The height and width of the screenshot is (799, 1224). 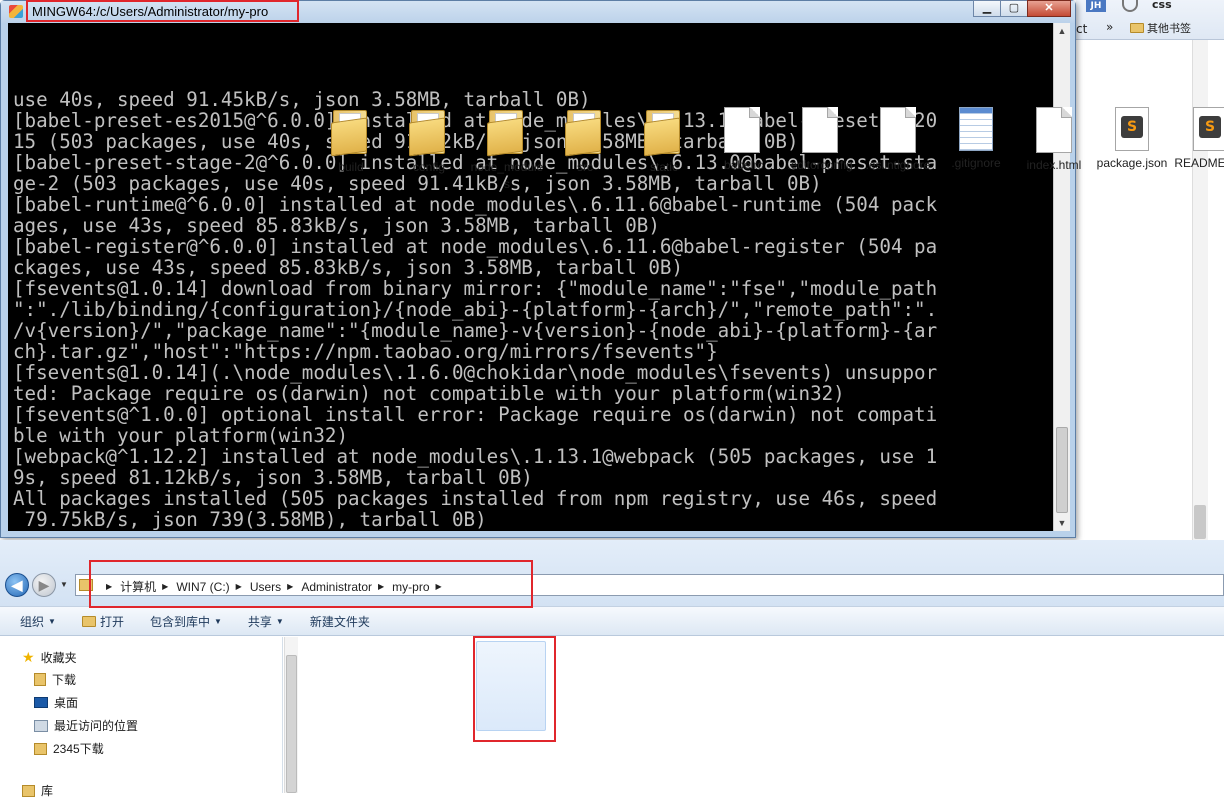 What do you see at coordinates (41, 725) in the screenshot?
I see `recent-places-icon` at bounding box center [41, 725].